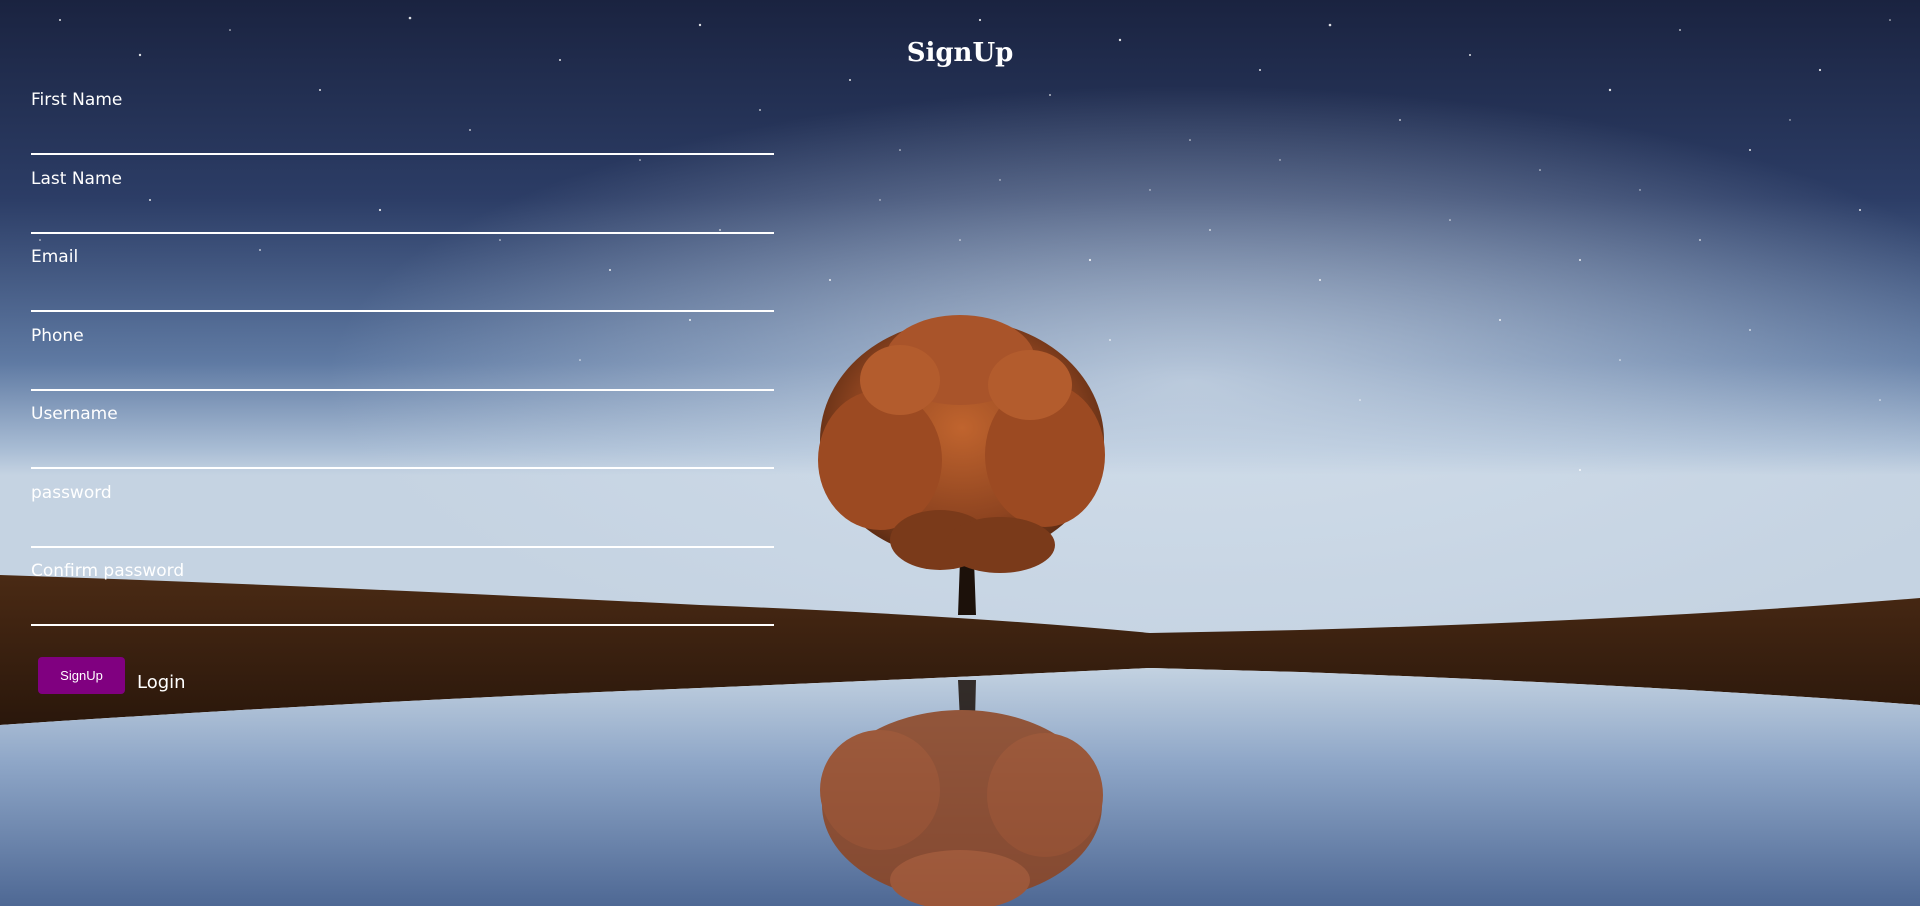 This screenshot has height=906, width=1920. Describe the element at coordinates (55, 257) in the screenshot. I see `email-label: Email` at that location.